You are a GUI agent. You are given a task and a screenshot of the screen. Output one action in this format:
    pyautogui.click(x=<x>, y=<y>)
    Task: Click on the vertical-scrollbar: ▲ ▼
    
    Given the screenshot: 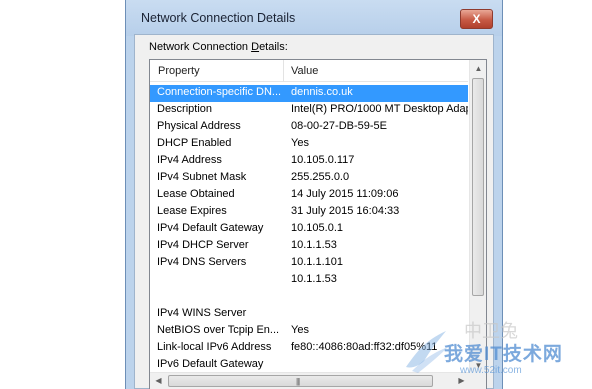 What is the action you would take?
    pyautogui.click(x=477, y=217)
    